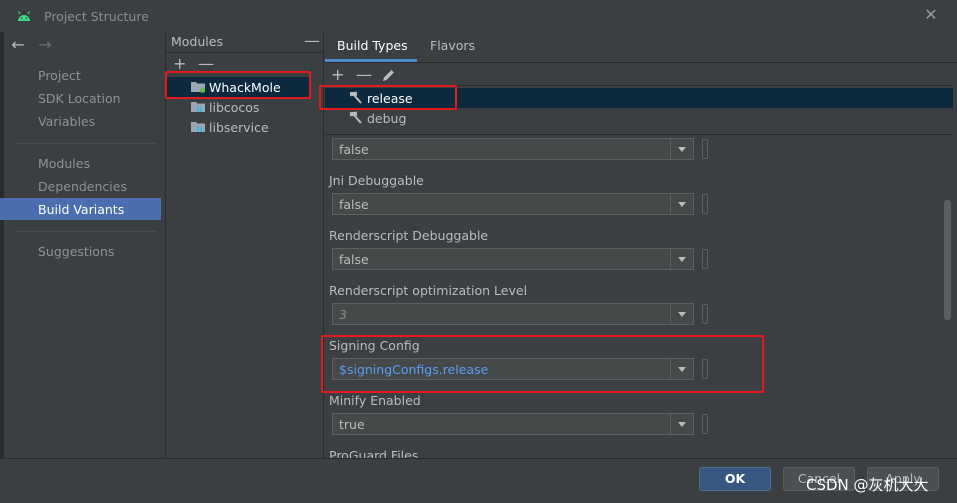 This screenshot has height=503, width=957. What do you see at coordinates (45, 45) in the screenshot?
I see `forward-arrow-icon: →` at bounding box center [45, 45].